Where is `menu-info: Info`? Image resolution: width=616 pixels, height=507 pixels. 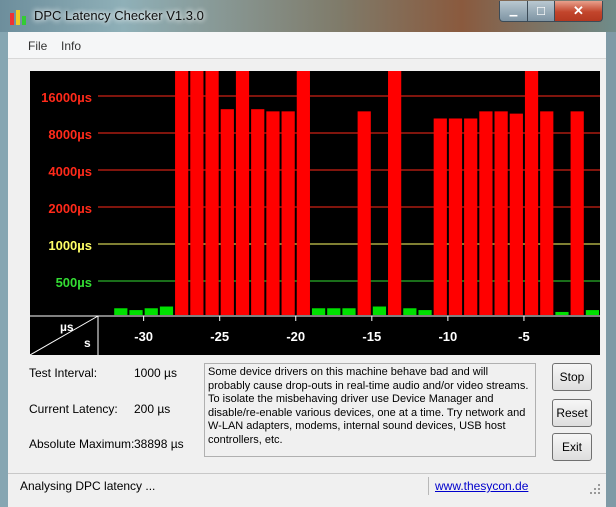 menu-info: Info is located at coordinates (71, 46).